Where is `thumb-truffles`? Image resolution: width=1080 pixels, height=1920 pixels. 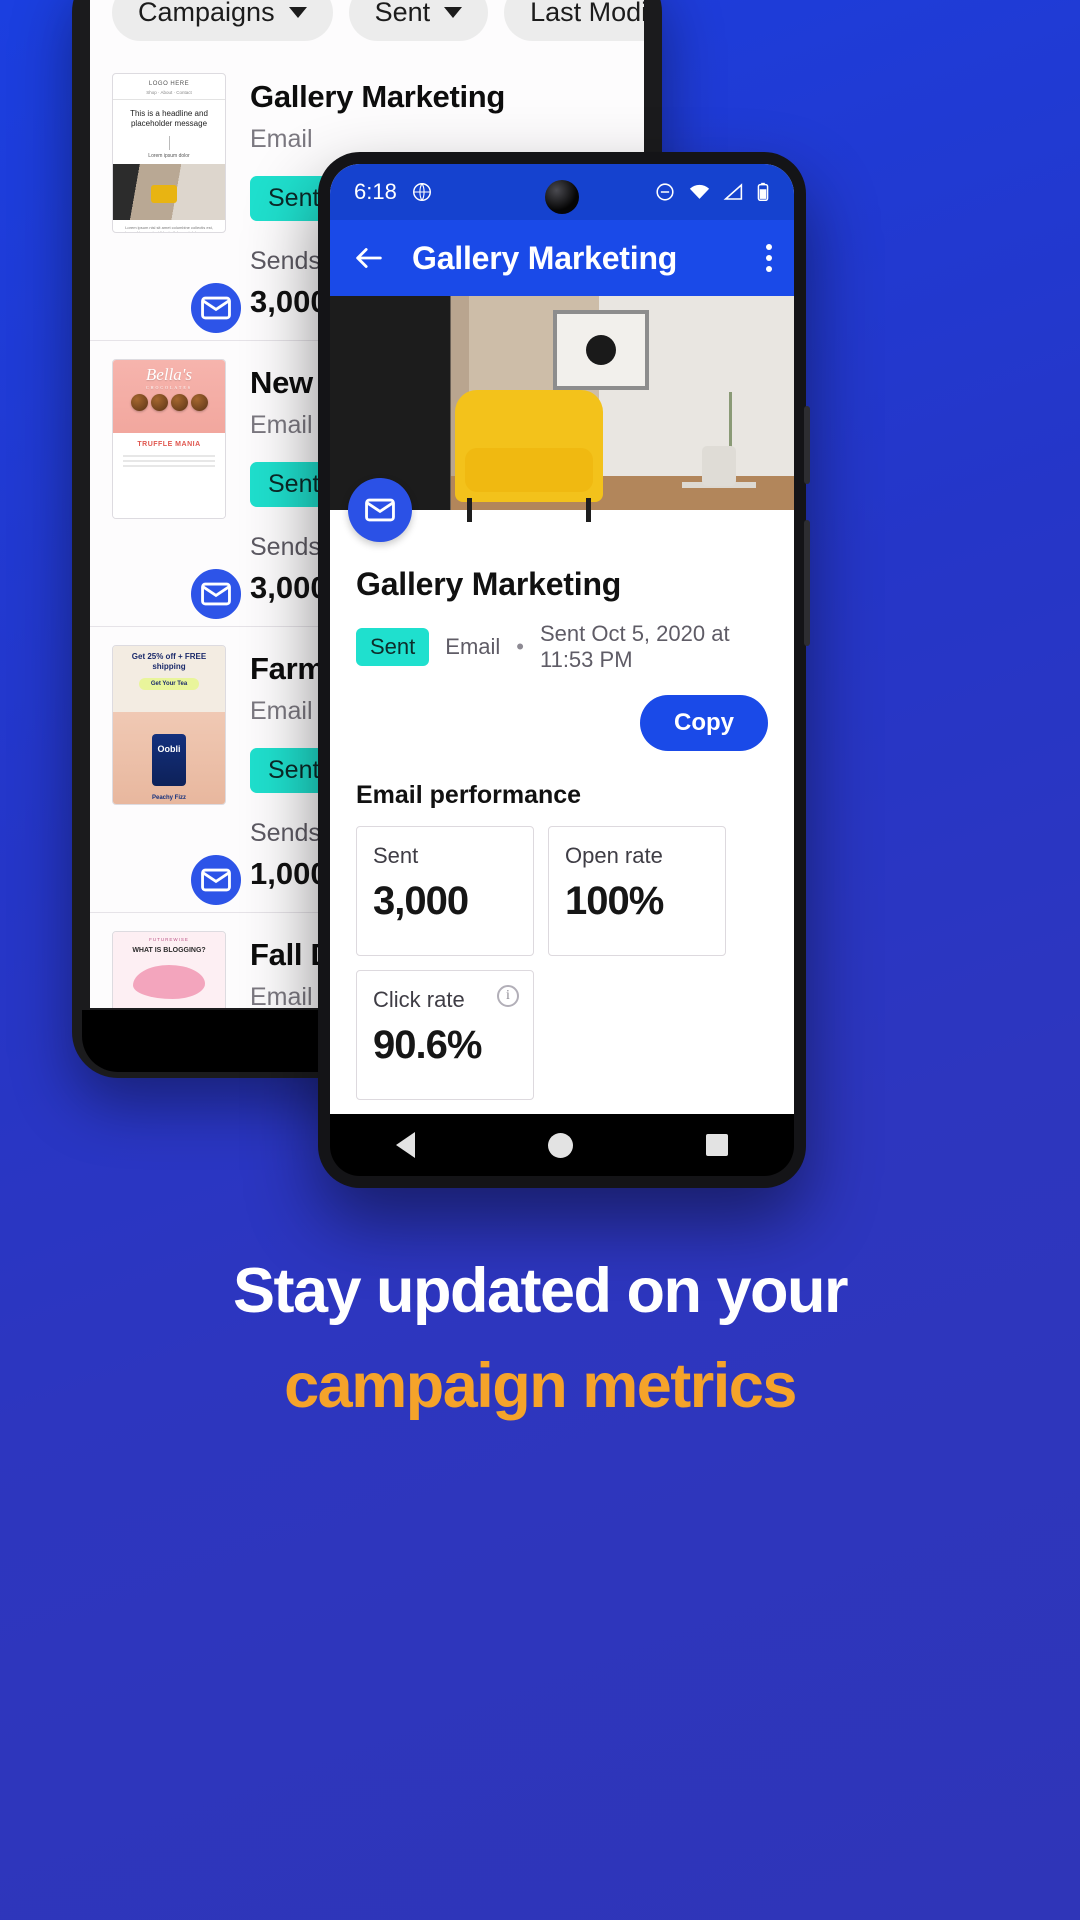
thumb-truffles is located at coordinates (169, 402).